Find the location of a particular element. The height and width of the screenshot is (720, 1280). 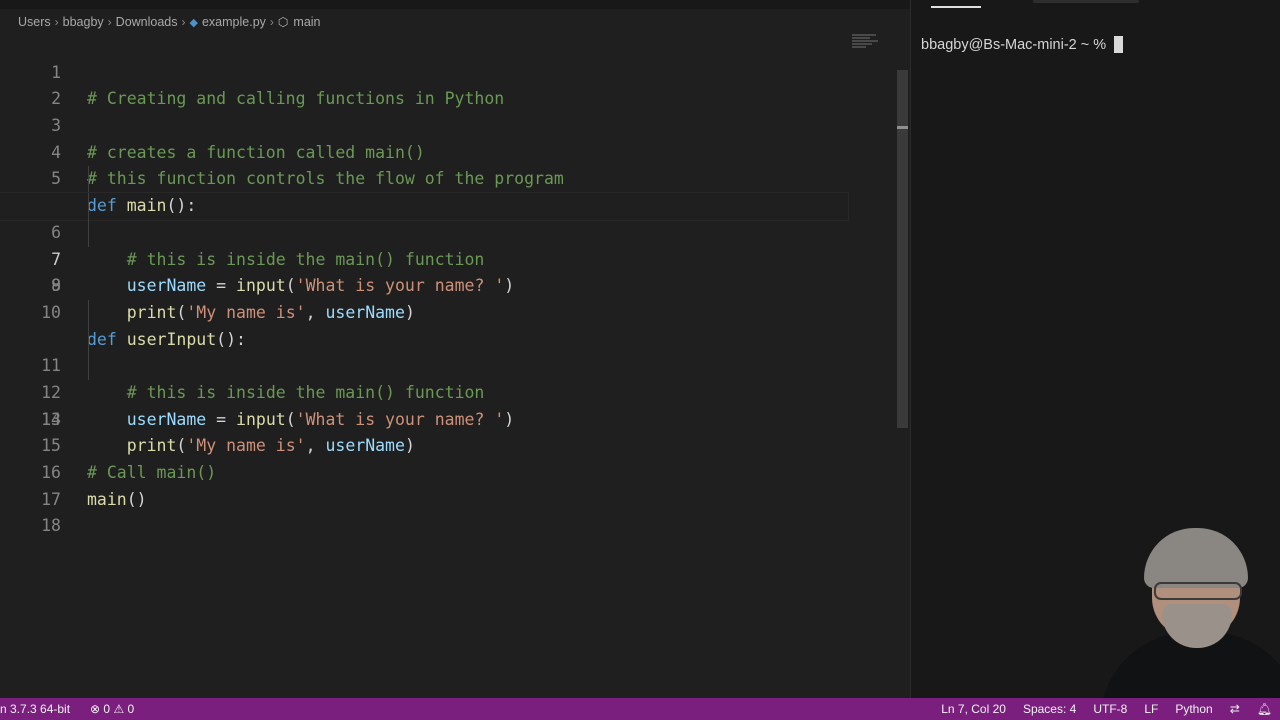

code-line: 2 is located at coordinates (425, 84).